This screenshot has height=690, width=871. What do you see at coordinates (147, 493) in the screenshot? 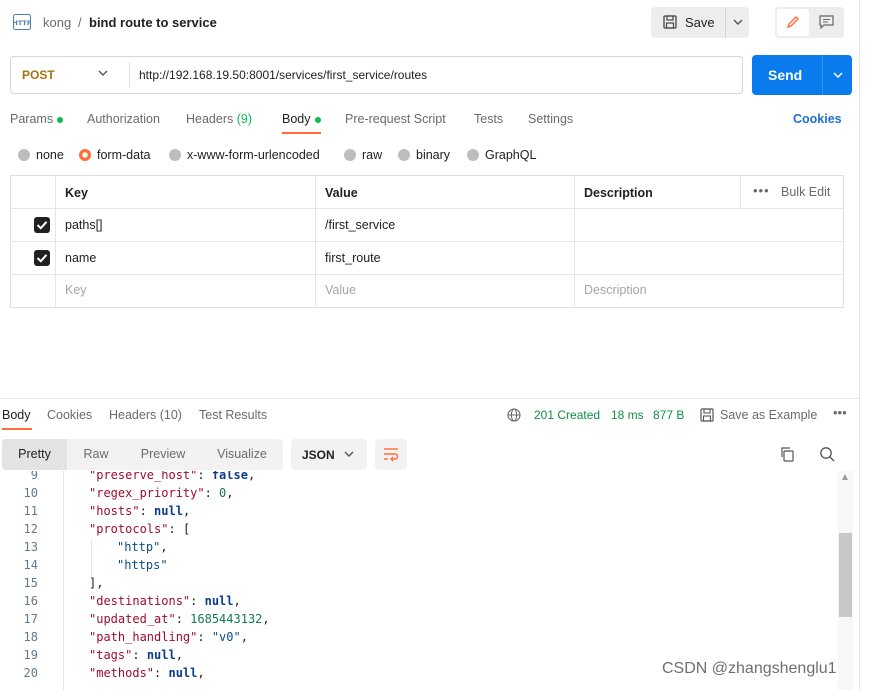
I see `json-key: "regex_priority"` at bounding box center [147, 493].